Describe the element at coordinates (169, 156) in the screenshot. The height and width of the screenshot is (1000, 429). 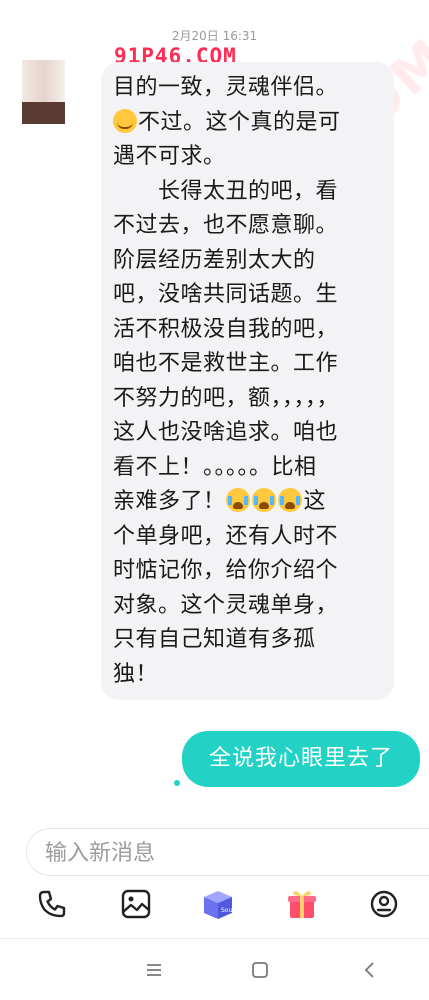
I see `message-line: 遇不可求。` at that location.